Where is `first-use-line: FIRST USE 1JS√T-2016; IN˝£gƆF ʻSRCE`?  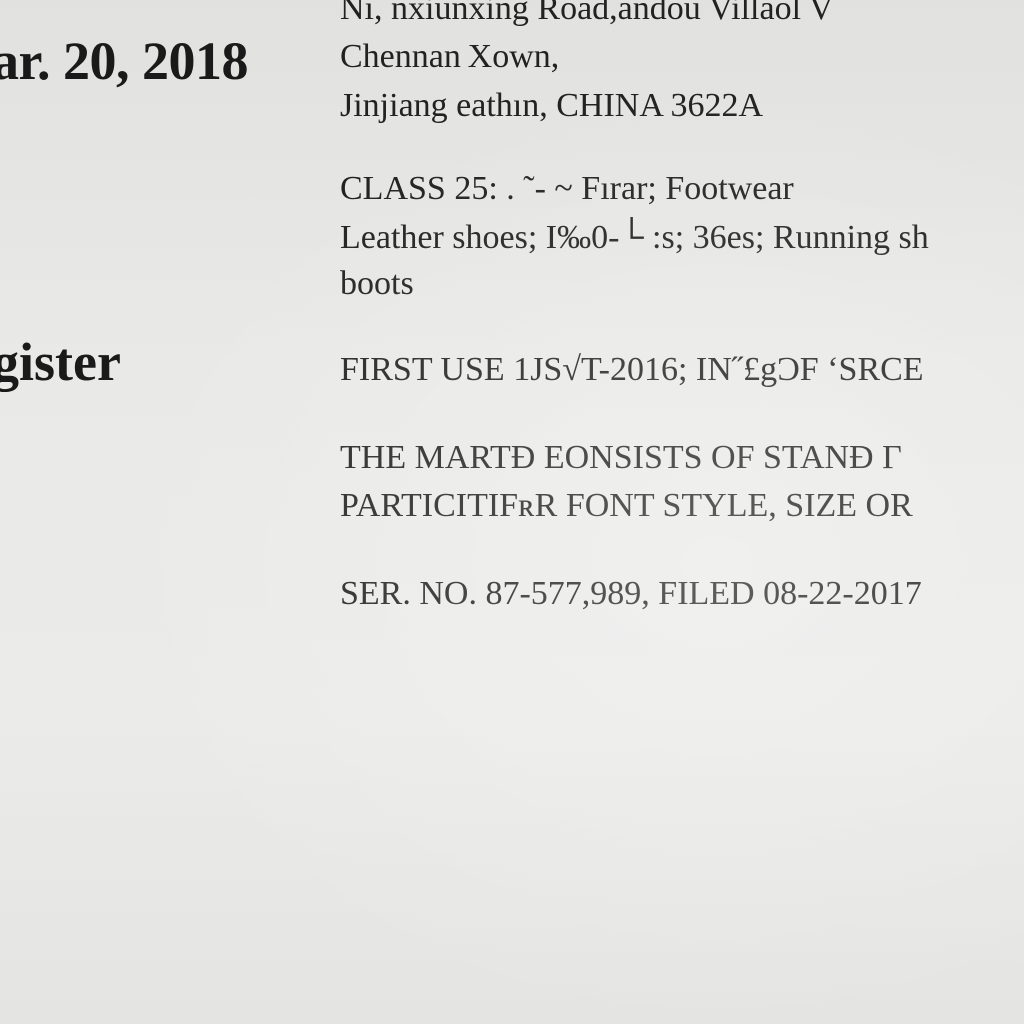
first-use-line: FIRST USE 1JS√T-2016; IN˝£gƆF ʻSRCE is located at coordinates (632, 369).